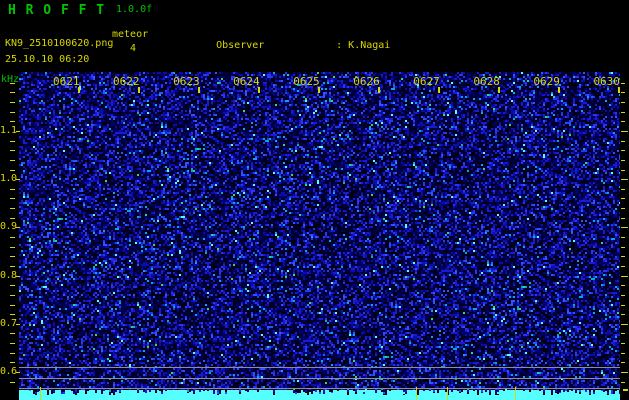 This screenshot has height=400, width=629. I want to click on freq-tick-label: 1.1, so click(8, 130).